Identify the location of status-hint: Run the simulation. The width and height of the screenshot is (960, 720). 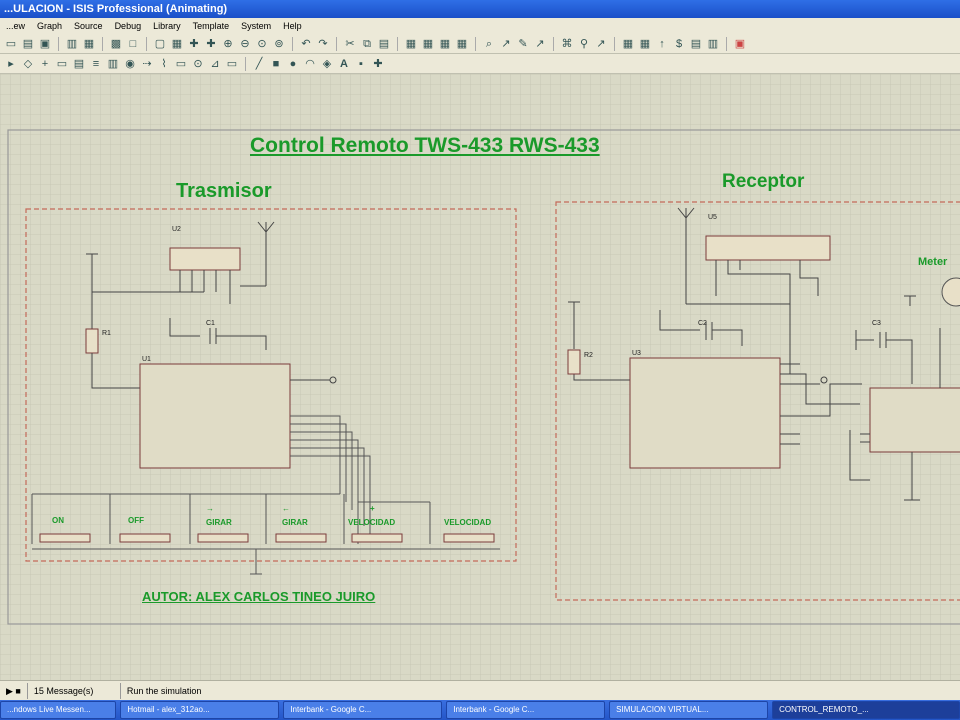
(164, 691).